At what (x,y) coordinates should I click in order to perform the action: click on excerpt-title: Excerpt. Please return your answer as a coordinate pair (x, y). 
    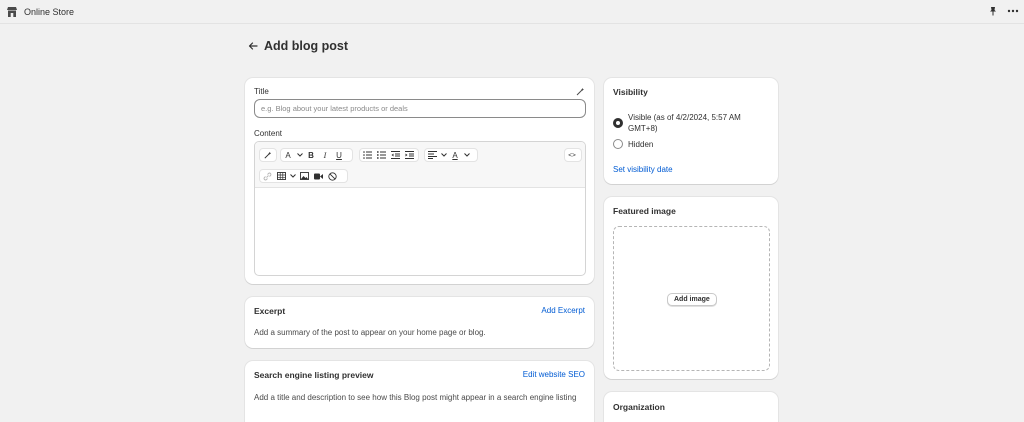
    Looking at the image, I should click on (270, 311).